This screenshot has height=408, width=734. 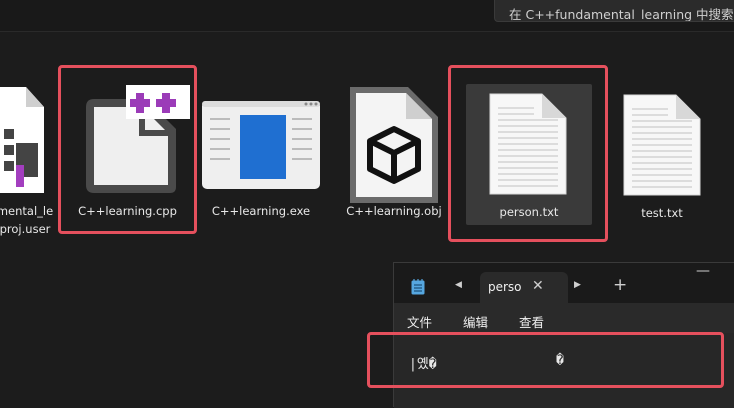 I want to click on file-item-vcxproj-user: mental_le proj.user, so click(x=30, y=165).